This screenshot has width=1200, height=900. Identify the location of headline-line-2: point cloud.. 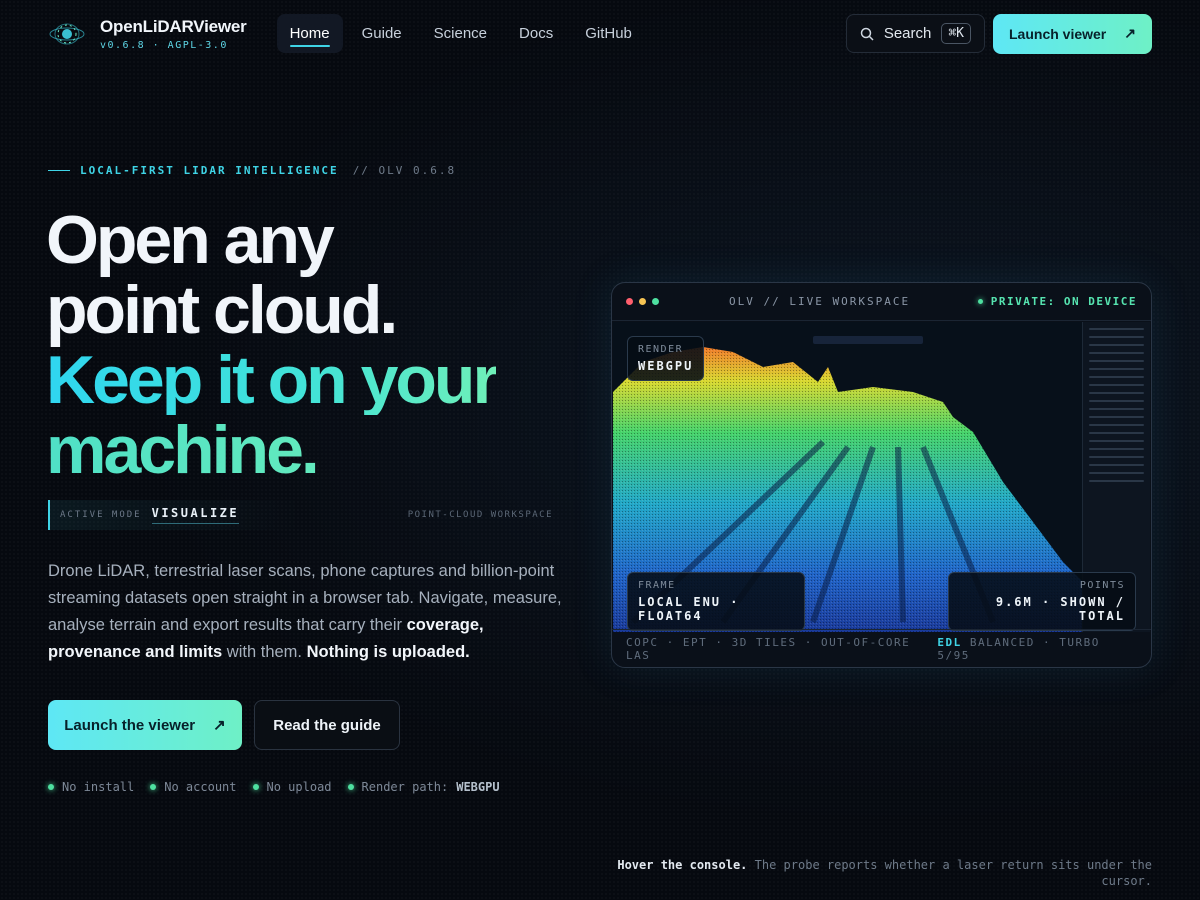
(222, 310).